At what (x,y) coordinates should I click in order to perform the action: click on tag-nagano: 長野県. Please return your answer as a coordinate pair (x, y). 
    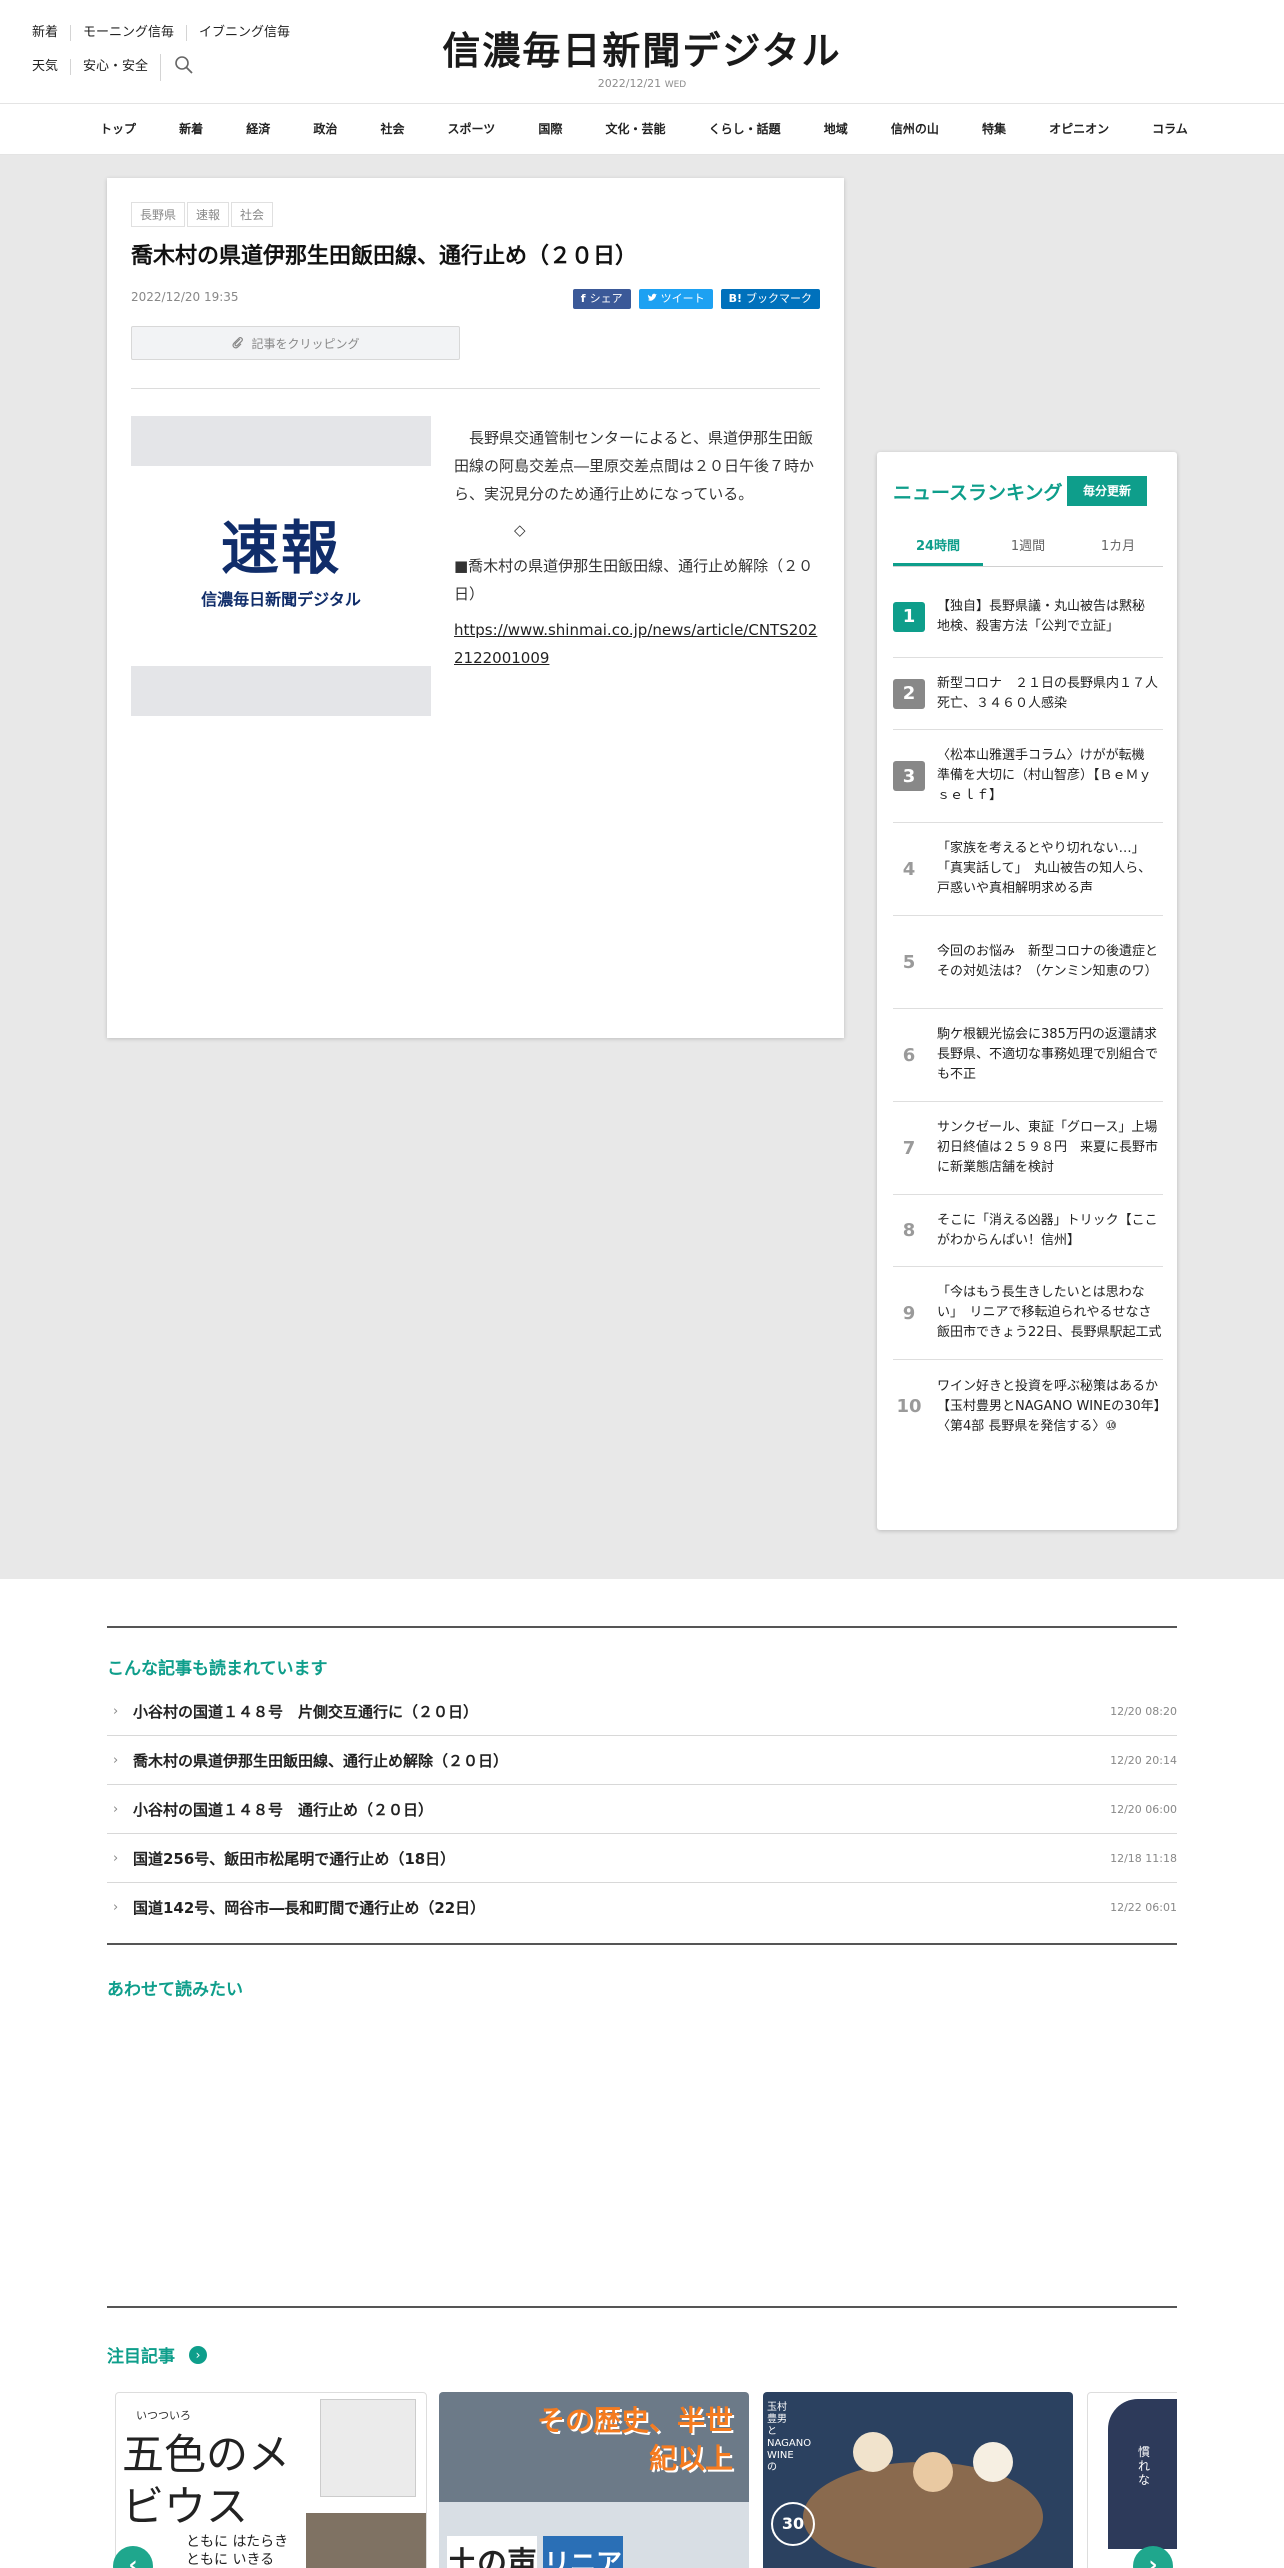
    Looking at the image, I should click on (158, 214).